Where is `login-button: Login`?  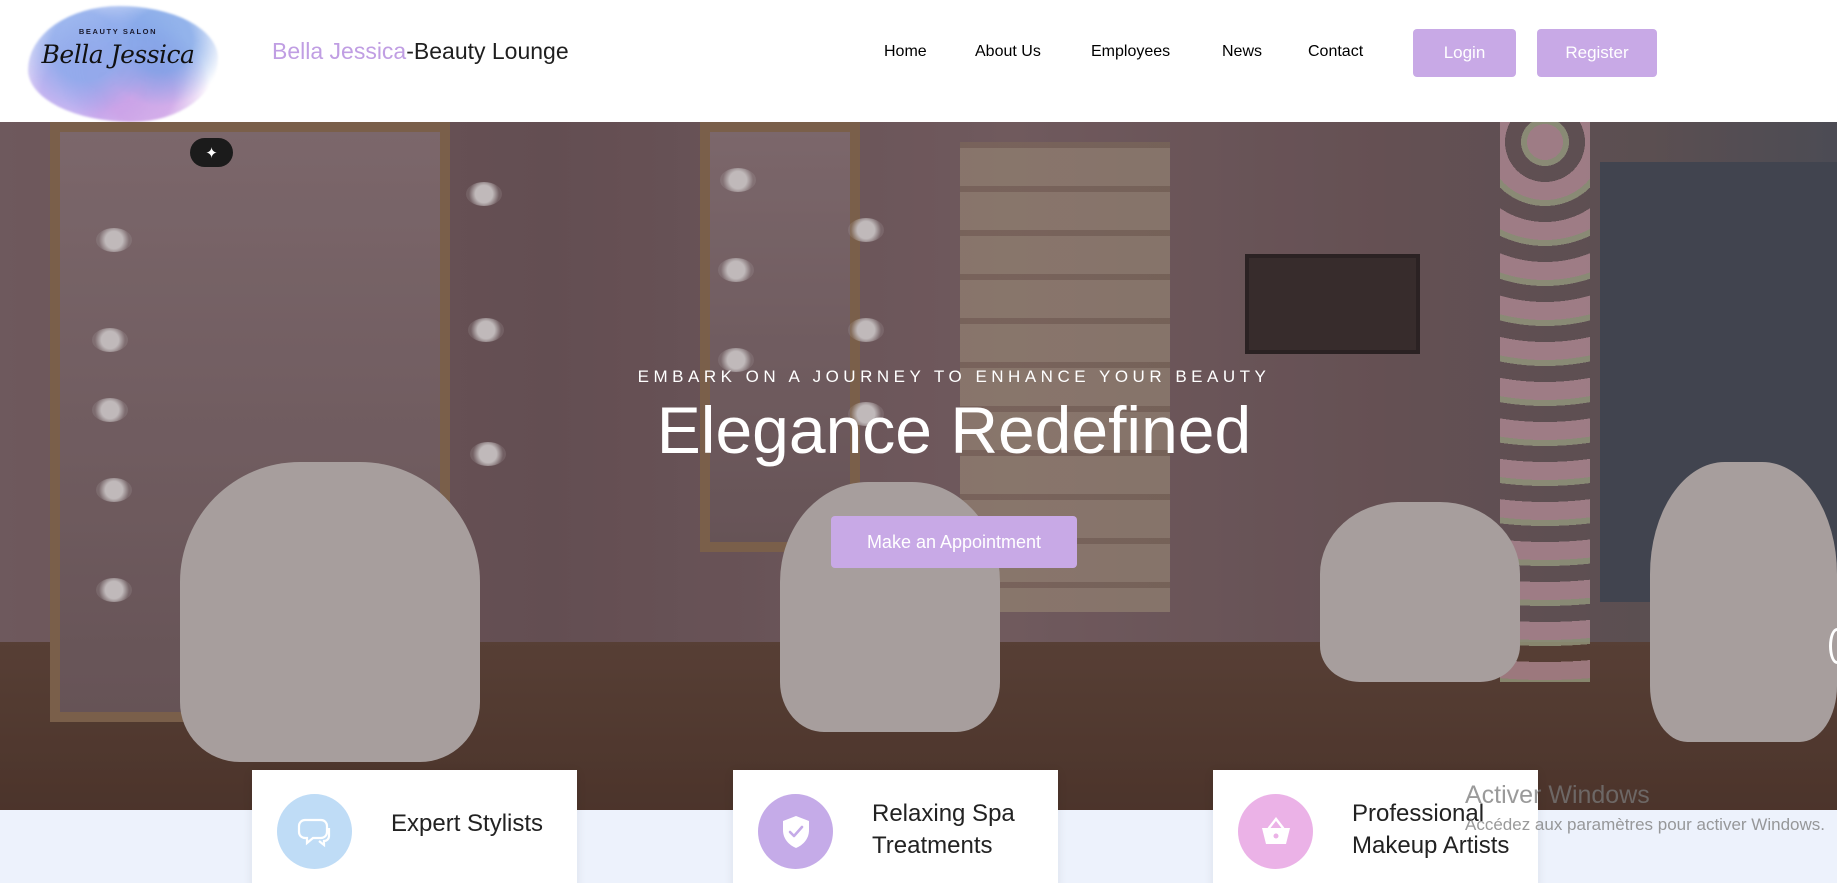 login-button: Login is located at coordinates (1464, 53).